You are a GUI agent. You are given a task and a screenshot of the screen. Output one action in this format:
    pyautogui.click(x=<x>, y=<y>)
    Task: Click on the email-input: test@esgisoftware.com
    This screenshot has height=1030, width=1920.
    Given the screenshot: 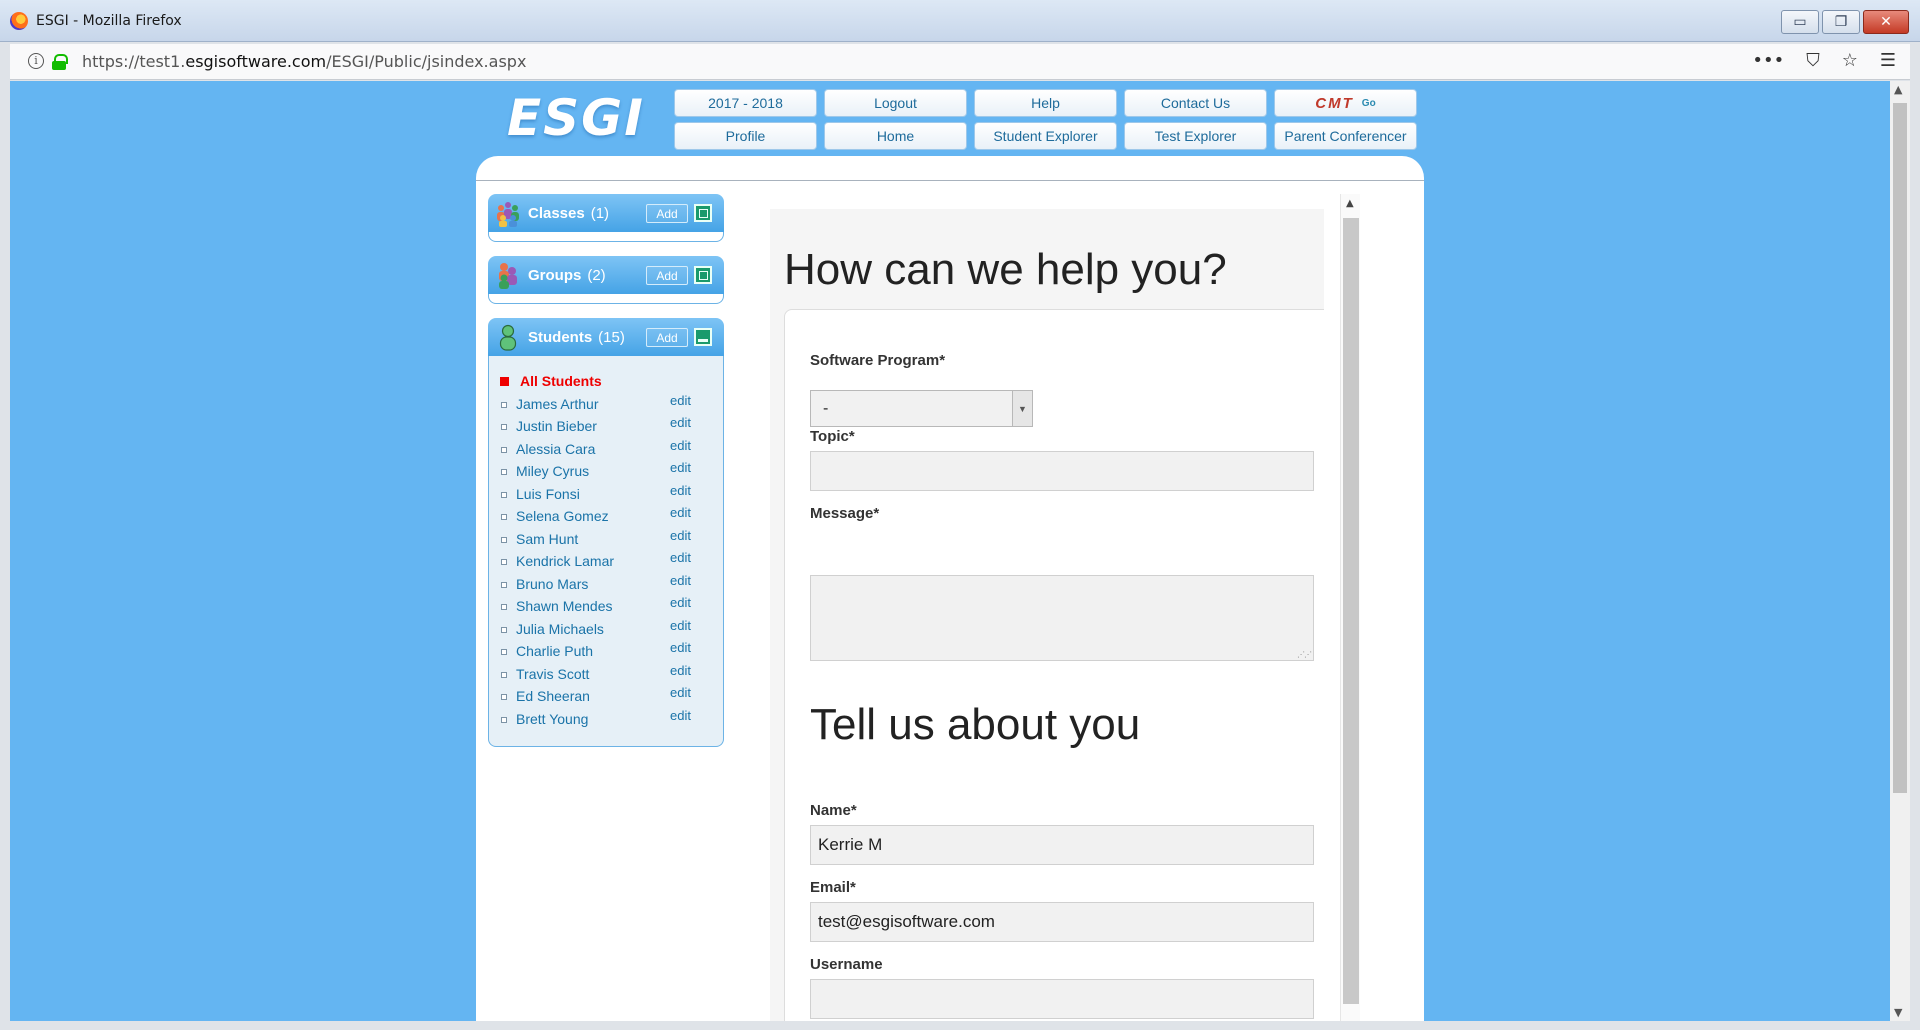 What is the action you would take?
    pyautogui.click(x=1062, y=922)
    